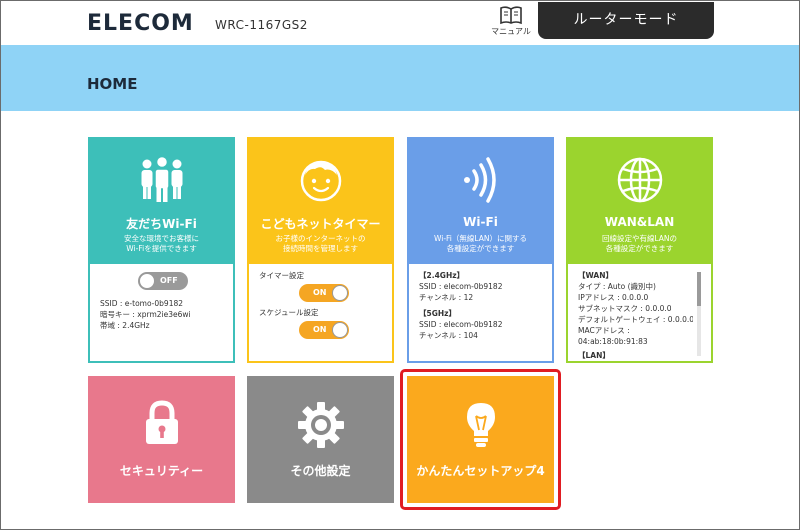 The image size is (800, 530). I want to click on wan-lan-header: WAN&LAN 回線設定や有線LANの 各種設定ができます, so click(639, 200).